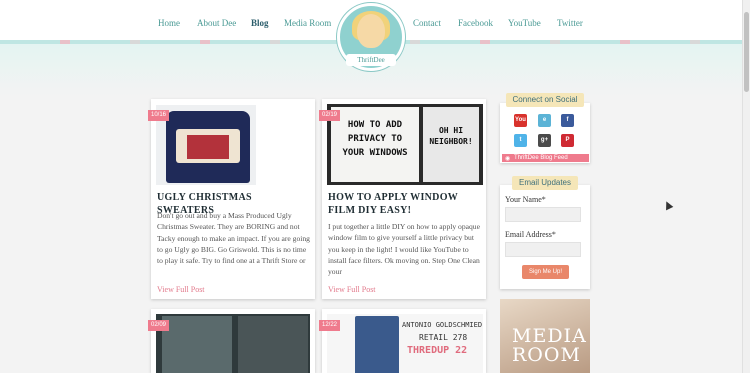 This screenshot has width=750, height=373. What do you see at coordinates (451, 136) in the screenshot?
I see `window-image-text-right: OH HI NEIGHBOR!` at bounding box center [451, 136].